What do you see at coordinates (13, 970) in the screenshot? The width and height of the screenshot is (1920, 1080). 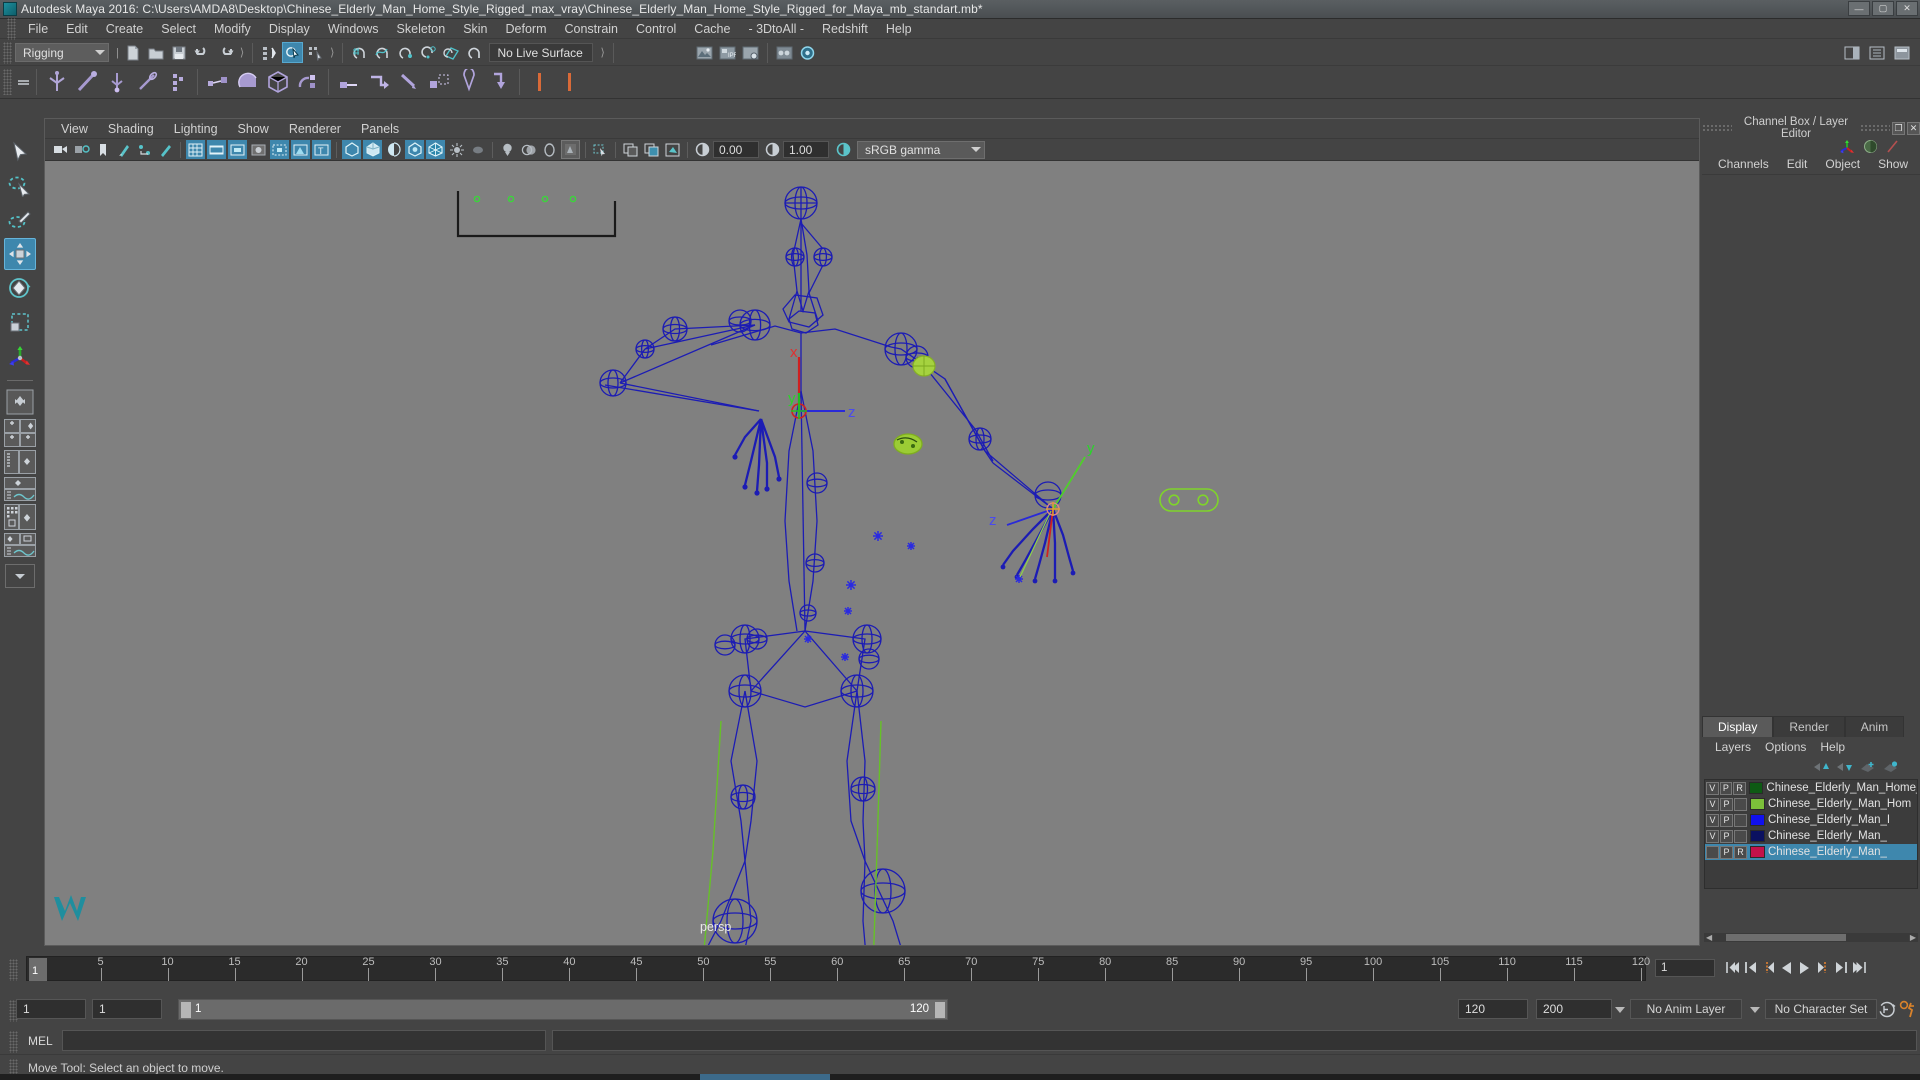 I see `timeline-grip` at bounding box center [13, 970].